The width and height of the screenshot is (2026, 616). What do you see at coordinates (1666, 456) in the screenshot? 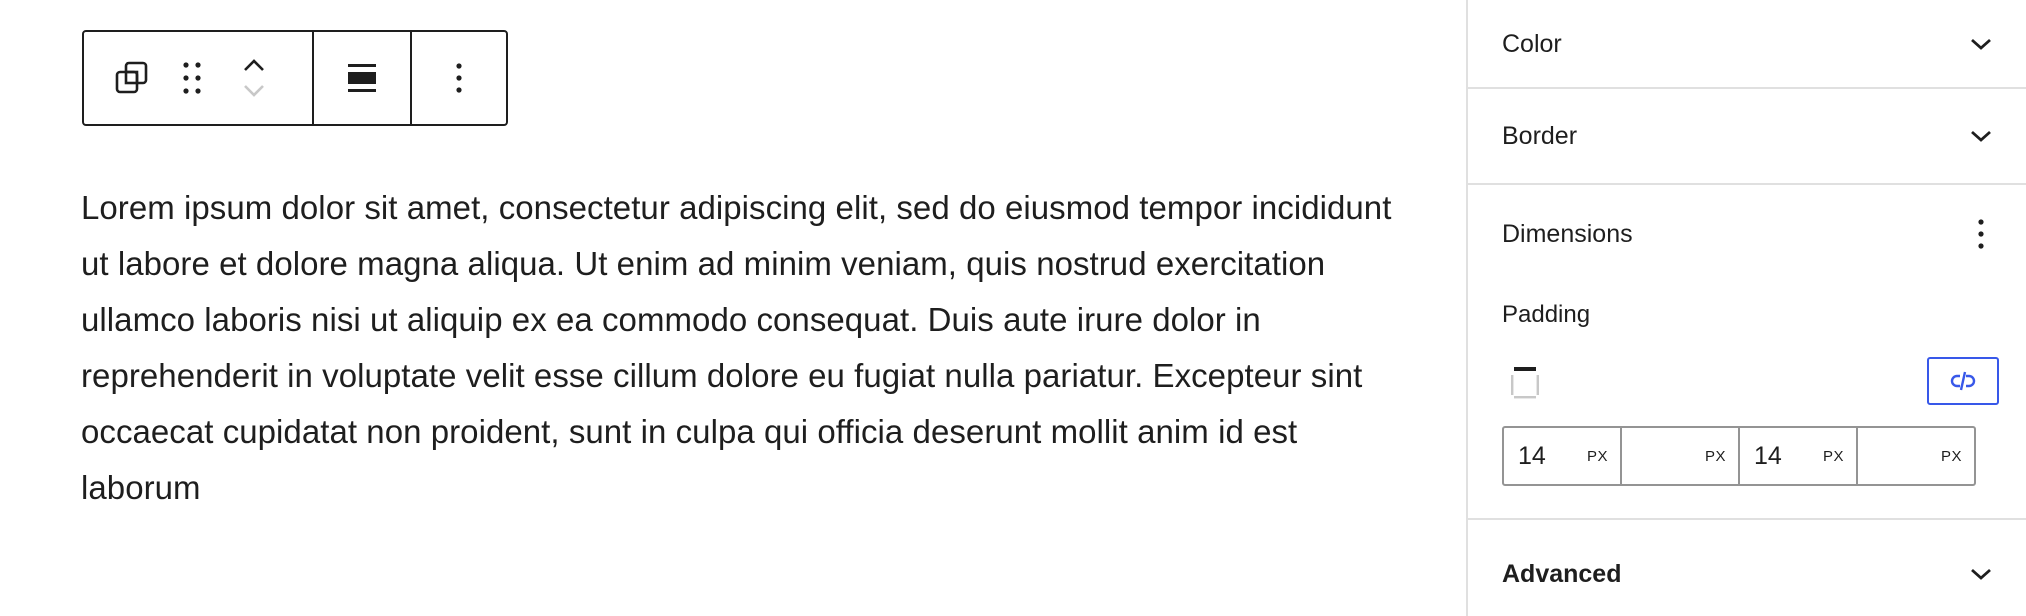
I see `padding-right-input` at bounding box center [1666, 456].